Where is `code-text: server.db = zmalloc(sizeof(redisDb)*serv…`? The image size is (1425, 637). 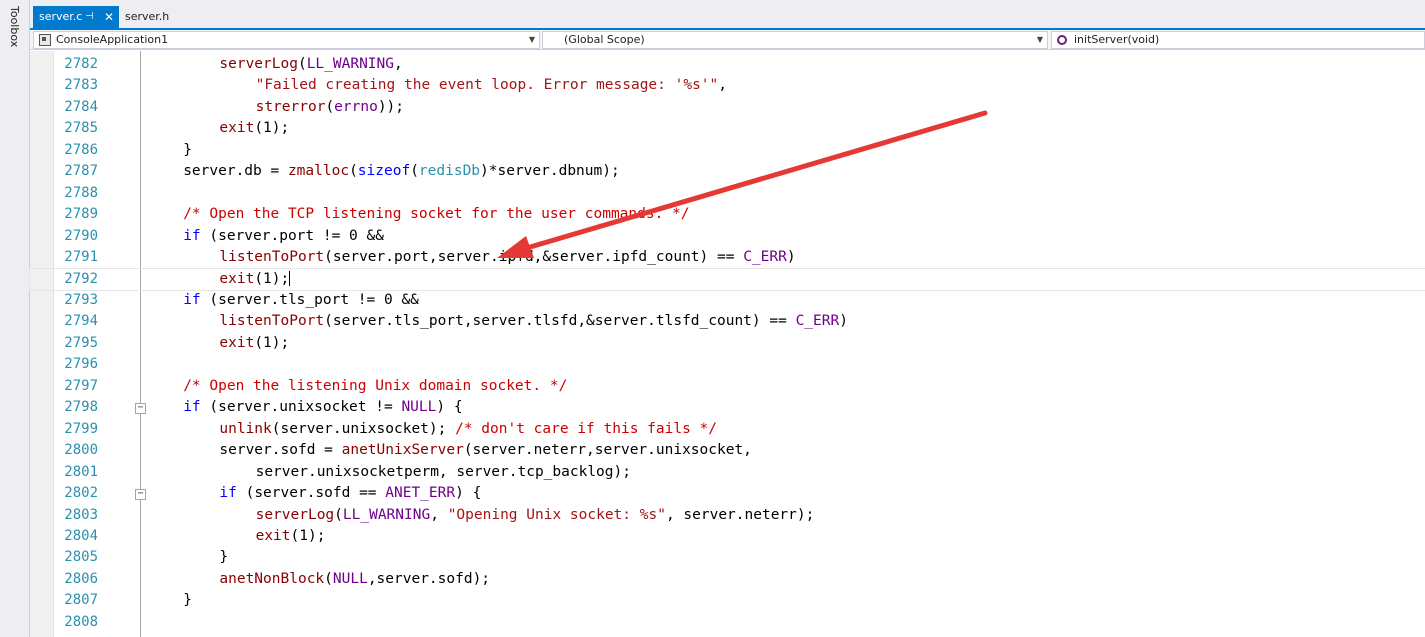
code-text: server.db = zmalloc(sizeof(redisDb)*serv… is located at coordinates (383, 171).